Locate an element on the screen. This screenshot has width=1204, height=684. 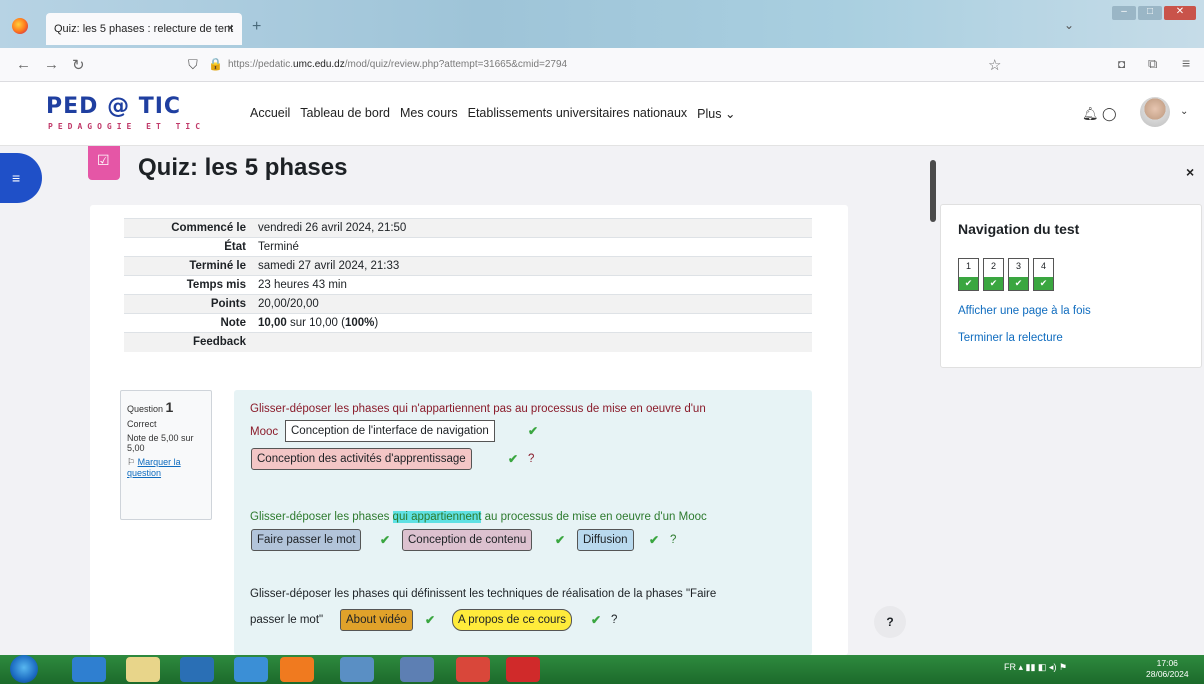
drop-zone-3: Faire passer le mot is located at coordinates (306, 540).